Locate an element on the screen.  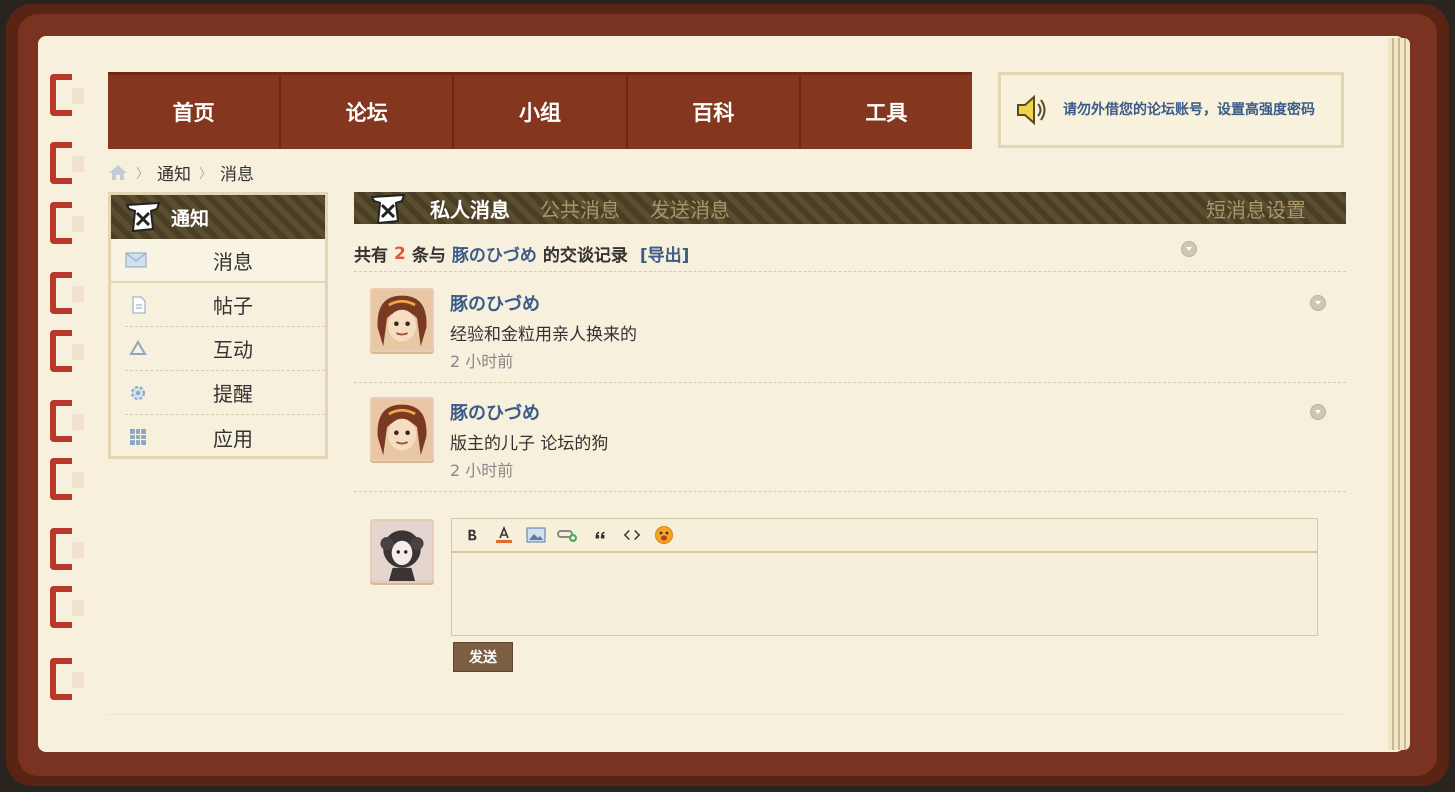
link-button is located at coordinates (568, 535).